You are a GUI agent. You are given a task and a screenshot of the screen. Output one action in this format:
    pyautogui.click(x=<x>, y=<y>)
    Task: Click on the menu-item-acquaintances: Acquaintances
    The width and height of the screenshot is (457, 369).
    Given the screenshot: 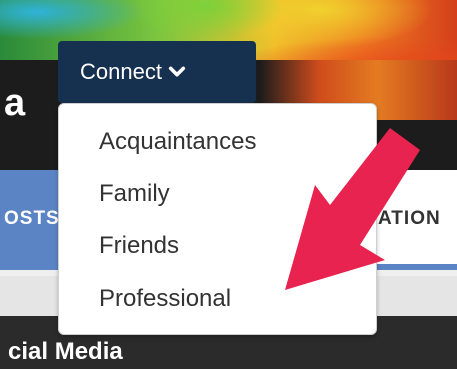 What is the action you would take?
    pyautogui.click(x=177, y=142)
    